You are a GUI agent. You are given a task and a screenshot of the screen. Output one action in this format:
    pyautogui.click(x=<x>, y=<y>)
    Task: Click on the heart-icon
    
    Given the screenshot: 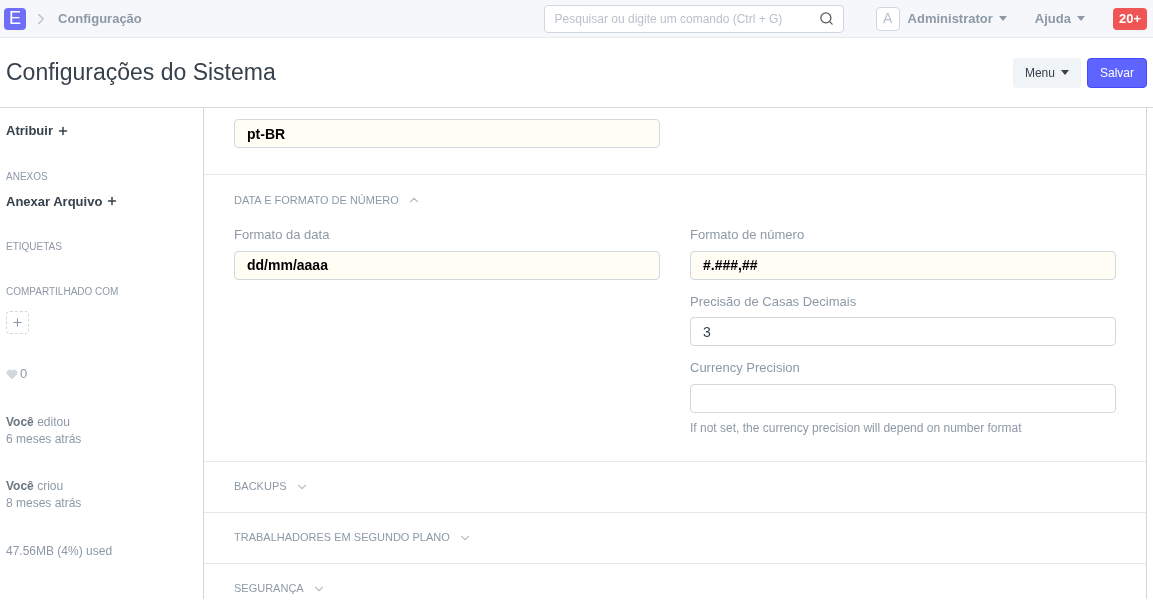 What is the action you would take?
    pyautogui.click(x=12, y=373)
    